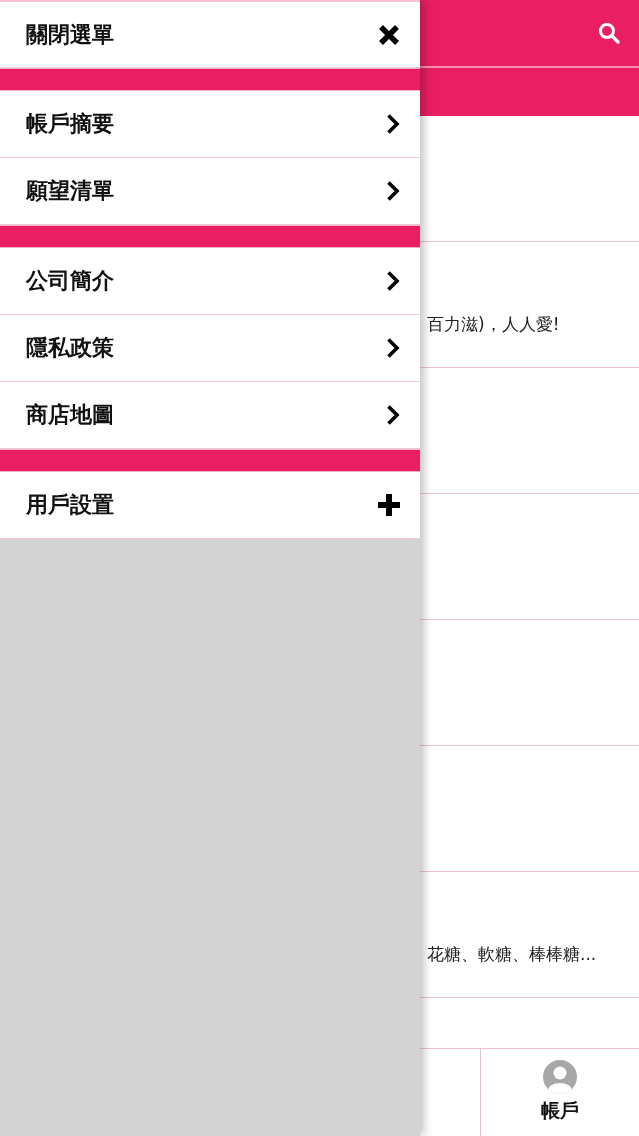 This screenshot has width=639, height=1136. Describe the element at coordinates (389, 34) in the screenshot. I see `close-icon` at that location.